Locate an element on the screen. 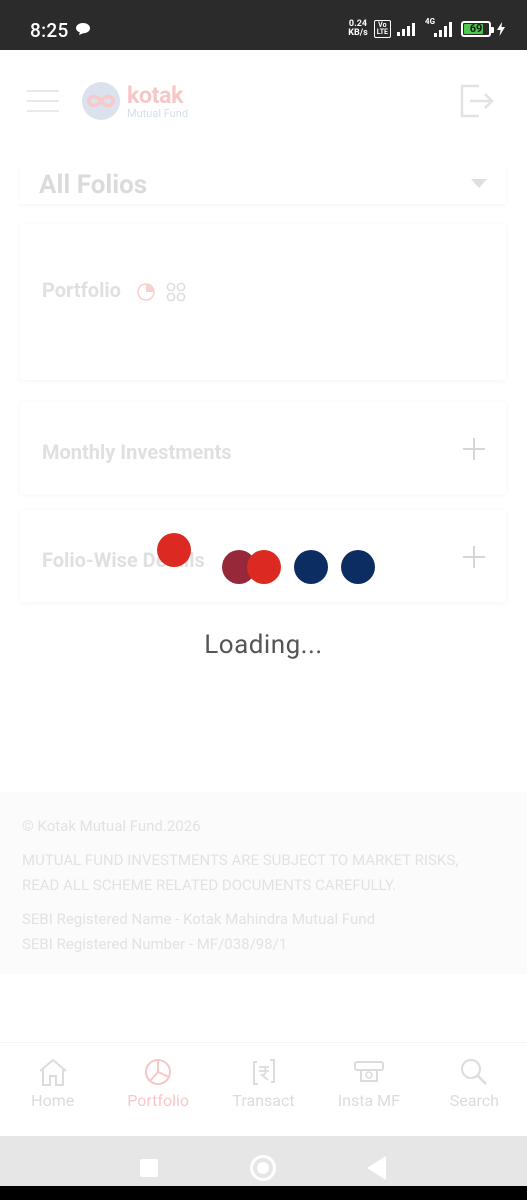 Image resolution: width=527 pixels, height=1200 pixels. home-button is located at coordinates (263, 1168).